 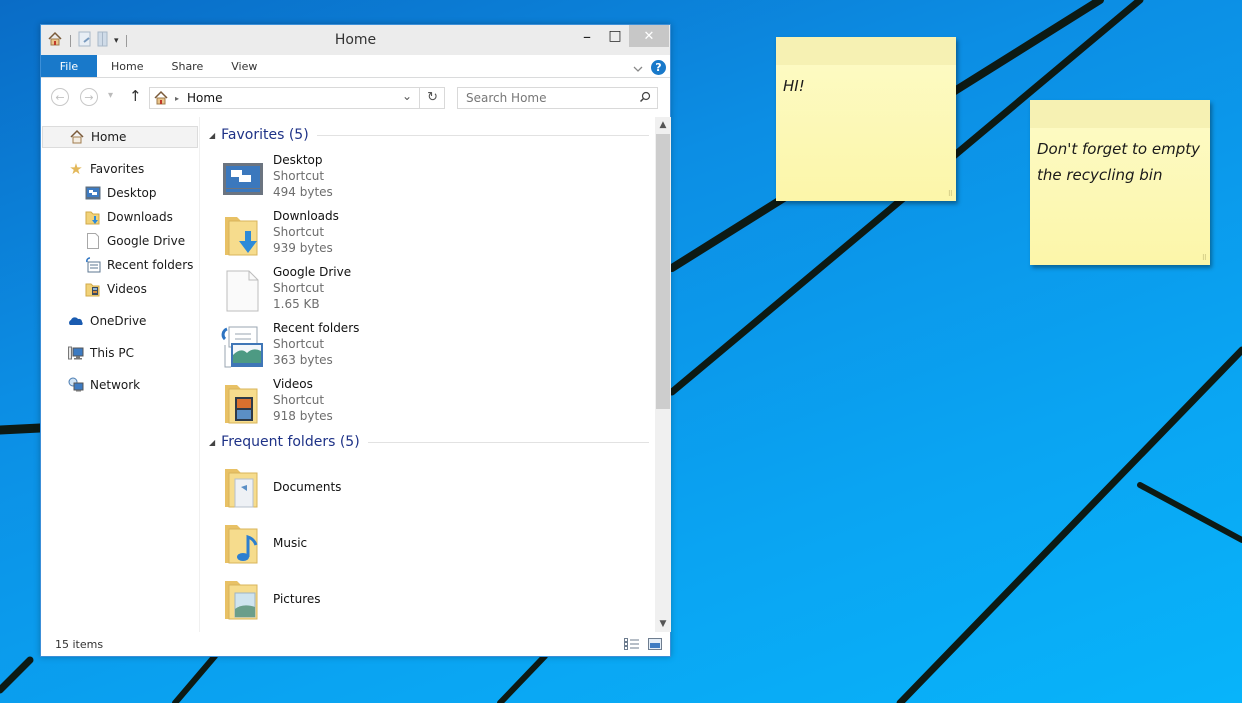 I want to click on file-name: Pictures, so click(x=297, y=599).